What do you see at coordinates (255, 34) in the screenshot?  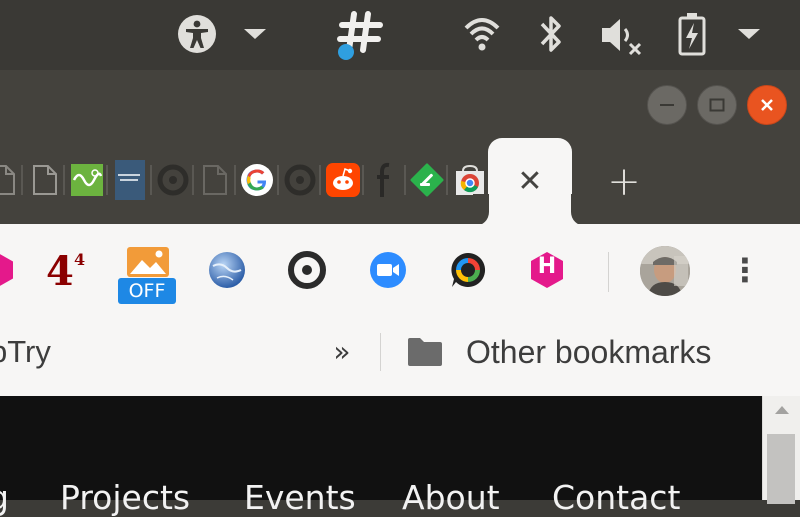 I see `chevron-down-icon` at bounding box center [255, 34].